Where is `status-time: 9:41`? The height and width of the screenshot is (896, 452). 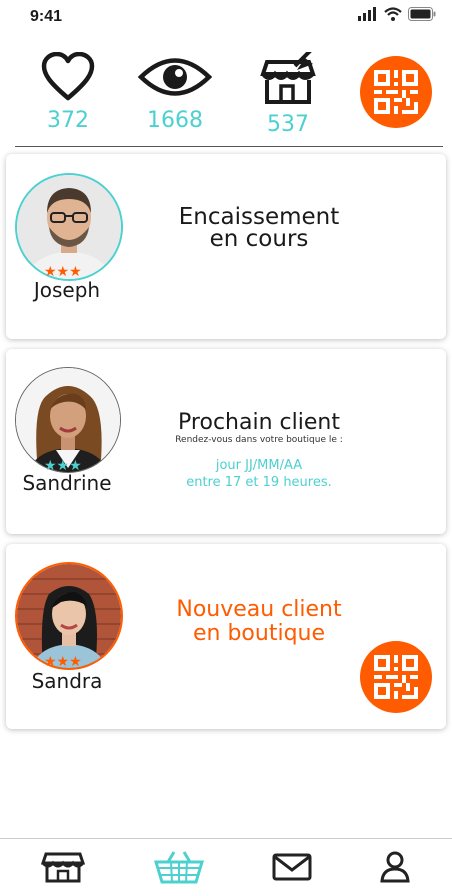
status-time: 9:41 is located at coordinates (46, 16).